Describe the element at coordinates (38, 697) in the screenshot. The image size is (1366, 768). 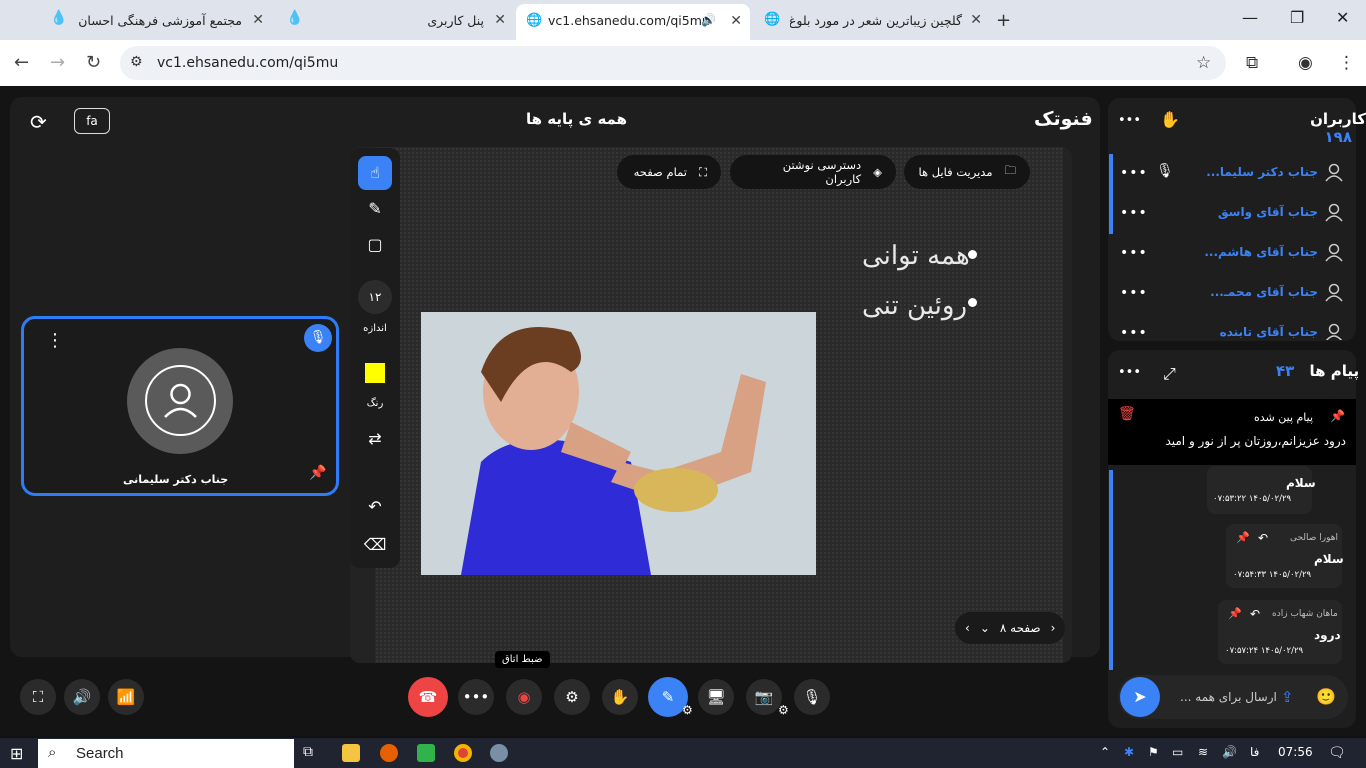
I see `fullscreen-view-button: ⛶` at that location.